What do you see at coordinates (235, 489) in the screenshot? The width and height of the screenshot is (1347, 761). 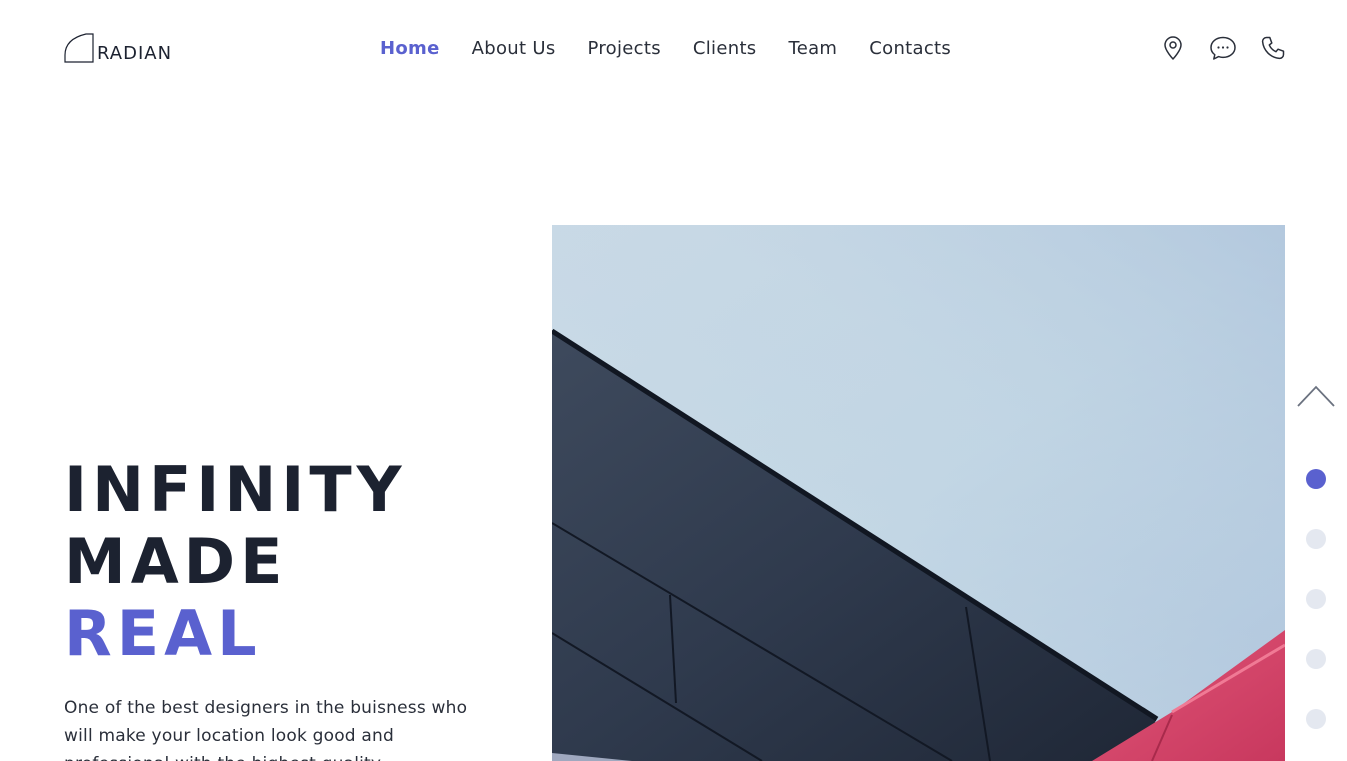 I see `hero-title-line1: INFINITY` at bounding box center [235, 489].